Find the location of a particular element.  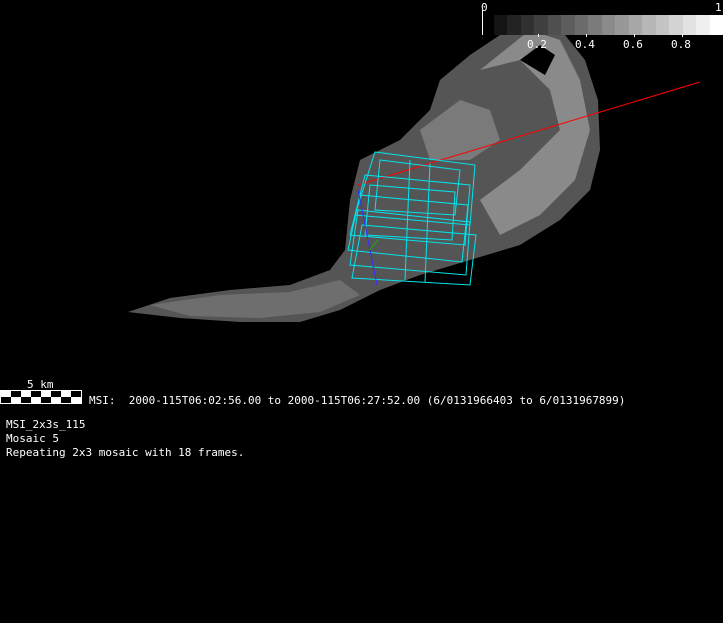

colorbar-max-label: 1 is located at coordinates (718, 7).